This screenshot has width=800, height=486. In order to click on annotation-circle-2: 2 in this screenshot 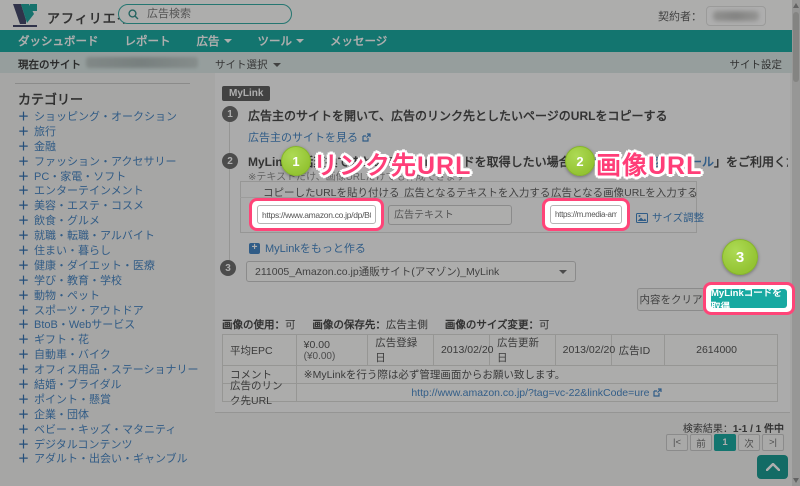, I will do `click(580, 161)`.